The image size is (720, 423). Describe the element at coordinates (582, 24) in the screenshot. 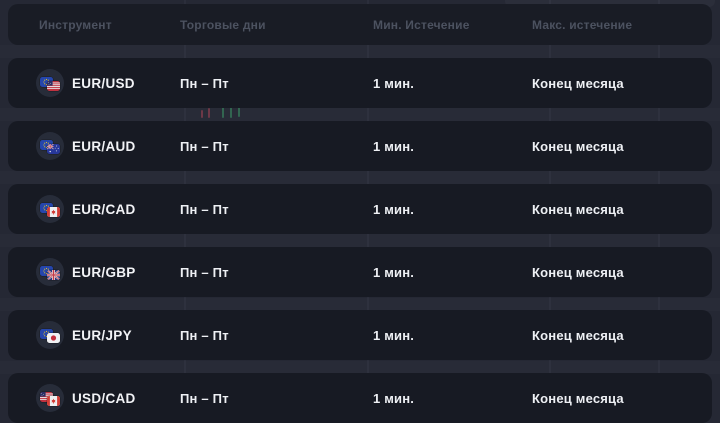

I see `column-header-max-expiration: Макс. истечение` at that location.